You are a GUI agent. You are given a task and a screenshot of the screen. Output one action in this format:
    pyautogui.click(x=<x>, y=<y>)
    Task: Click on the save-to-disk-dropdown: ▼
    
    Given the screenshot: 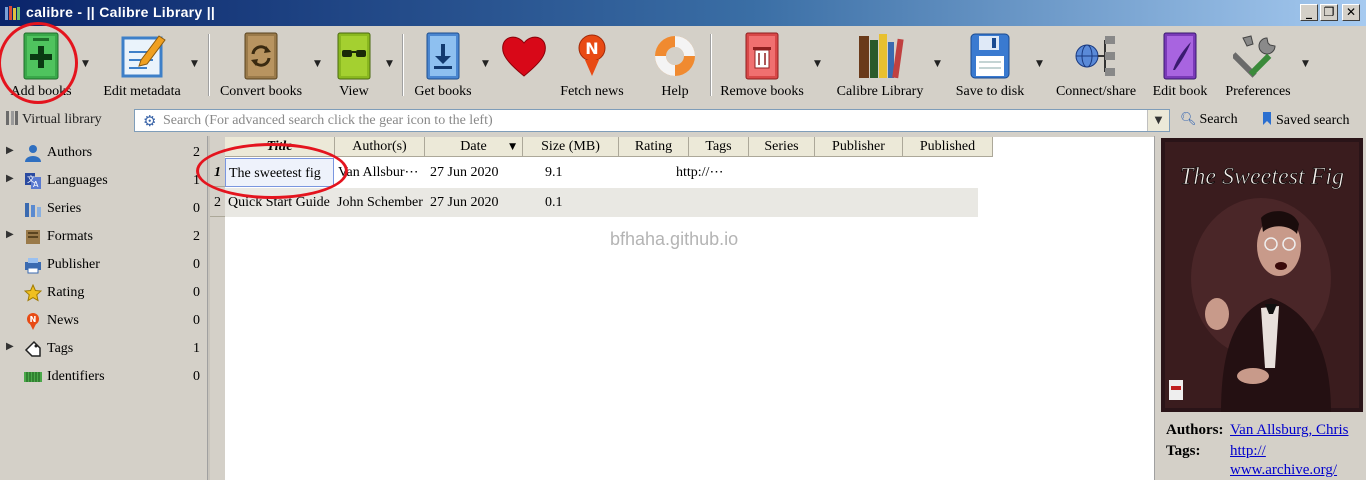 What is the action you would take?
    pyautogui.click(x=1041, y=64)
    